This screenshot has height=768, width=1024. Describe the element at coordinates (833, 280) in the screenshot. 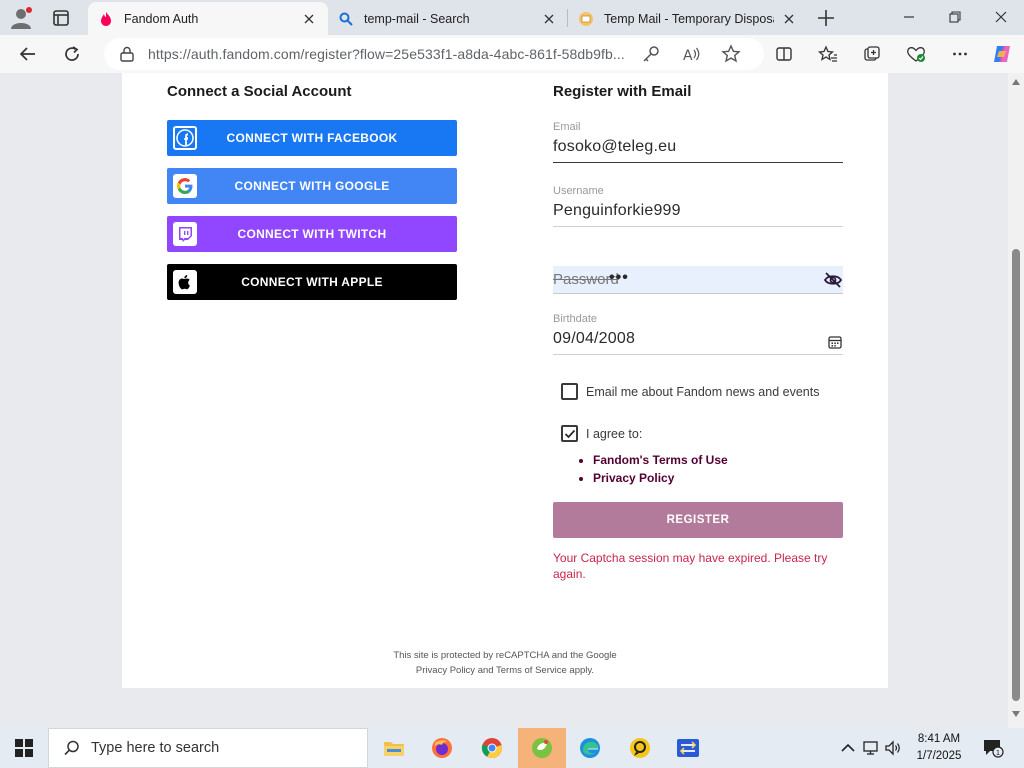

I see `eye-slash-icon` at that location.